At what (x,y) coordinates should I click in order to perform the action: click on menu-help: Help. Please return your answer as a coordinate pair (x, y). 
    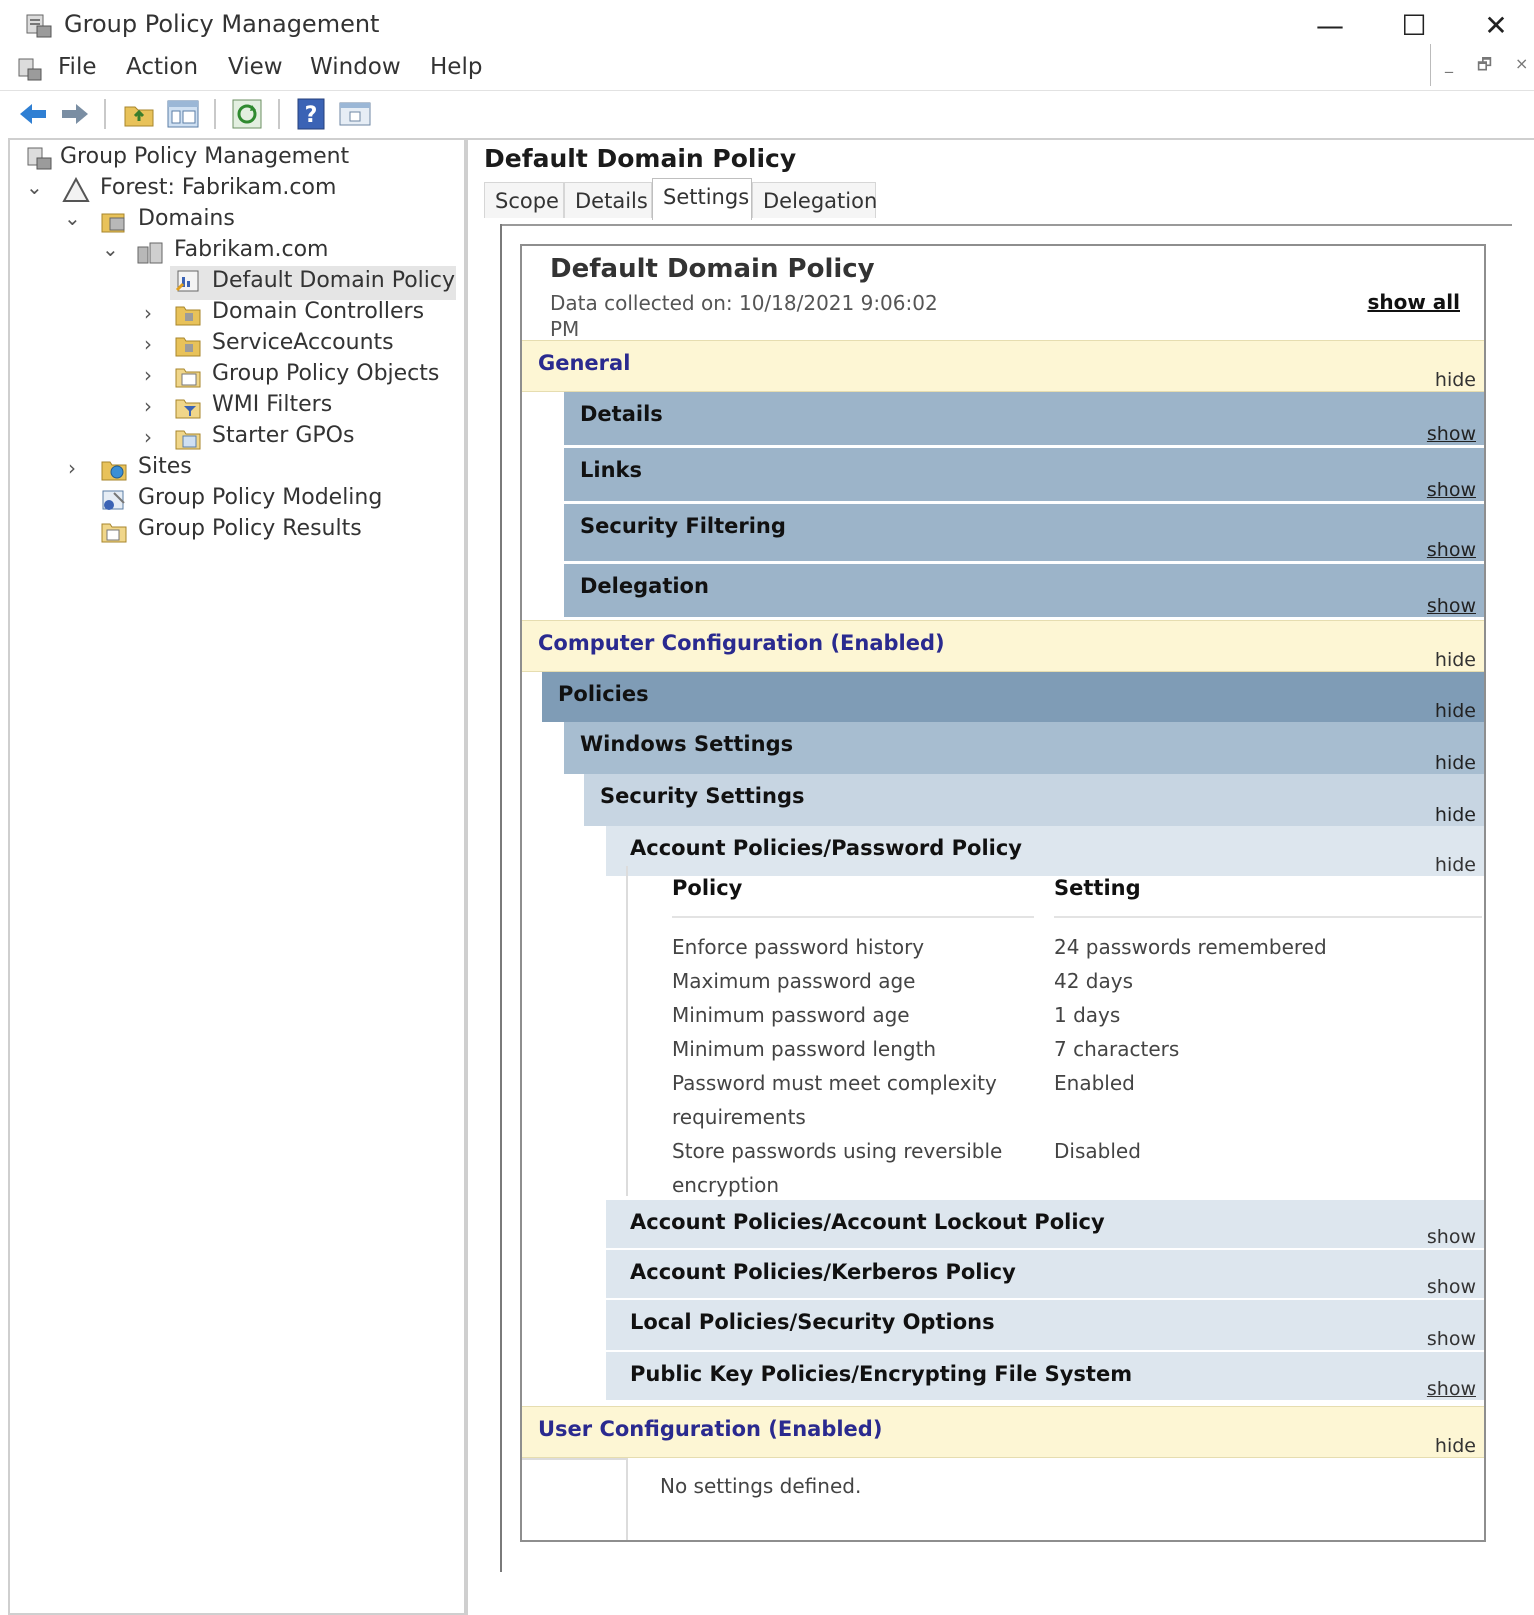
    Looking at the image, I should click on (456, 67).